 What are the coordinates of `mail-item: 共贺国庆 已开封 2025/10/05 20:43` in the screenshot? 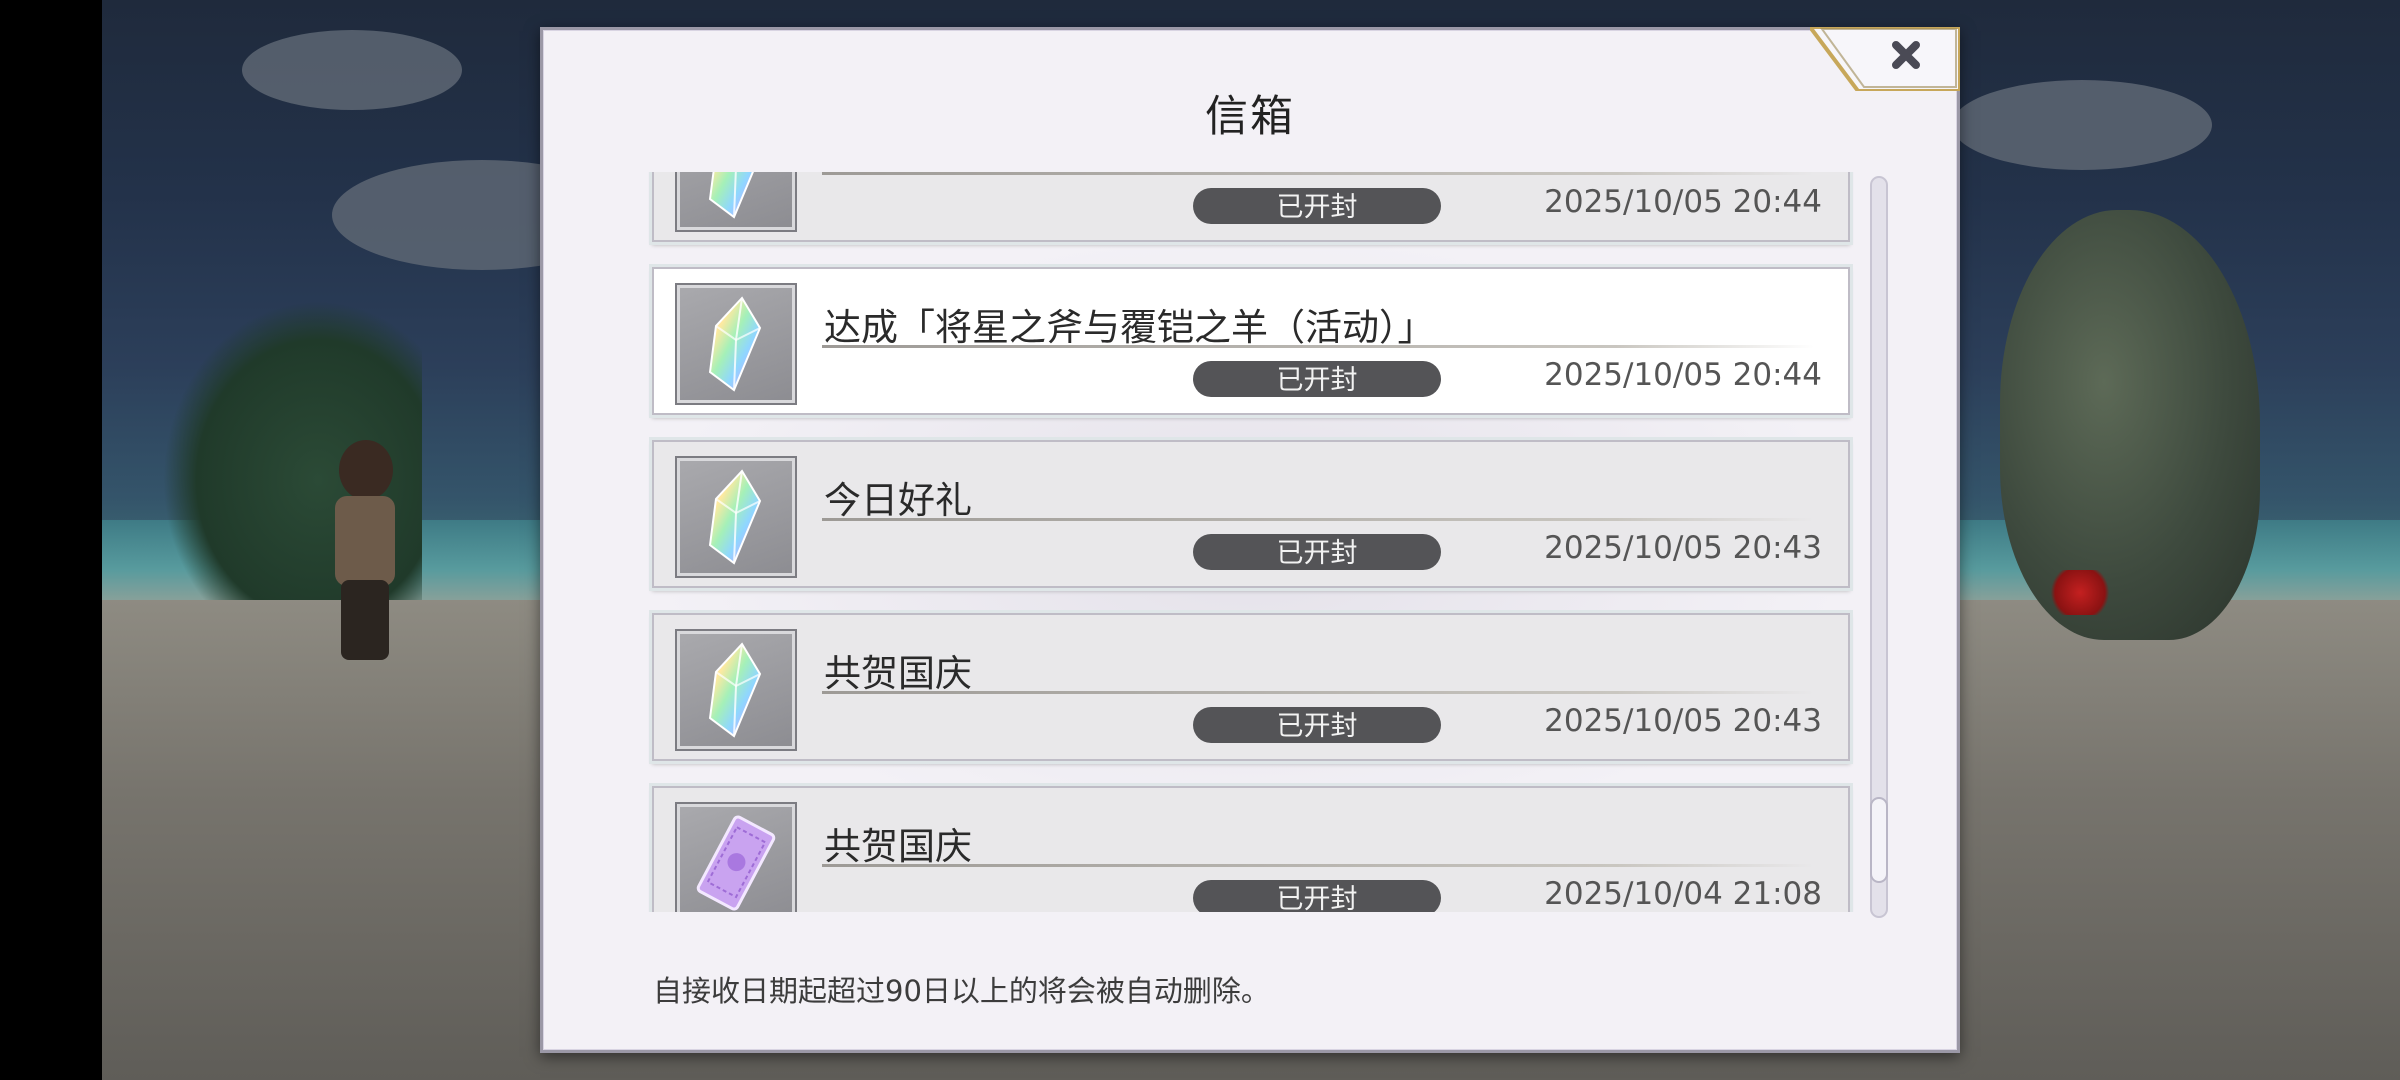 It's located at (1251, 687).